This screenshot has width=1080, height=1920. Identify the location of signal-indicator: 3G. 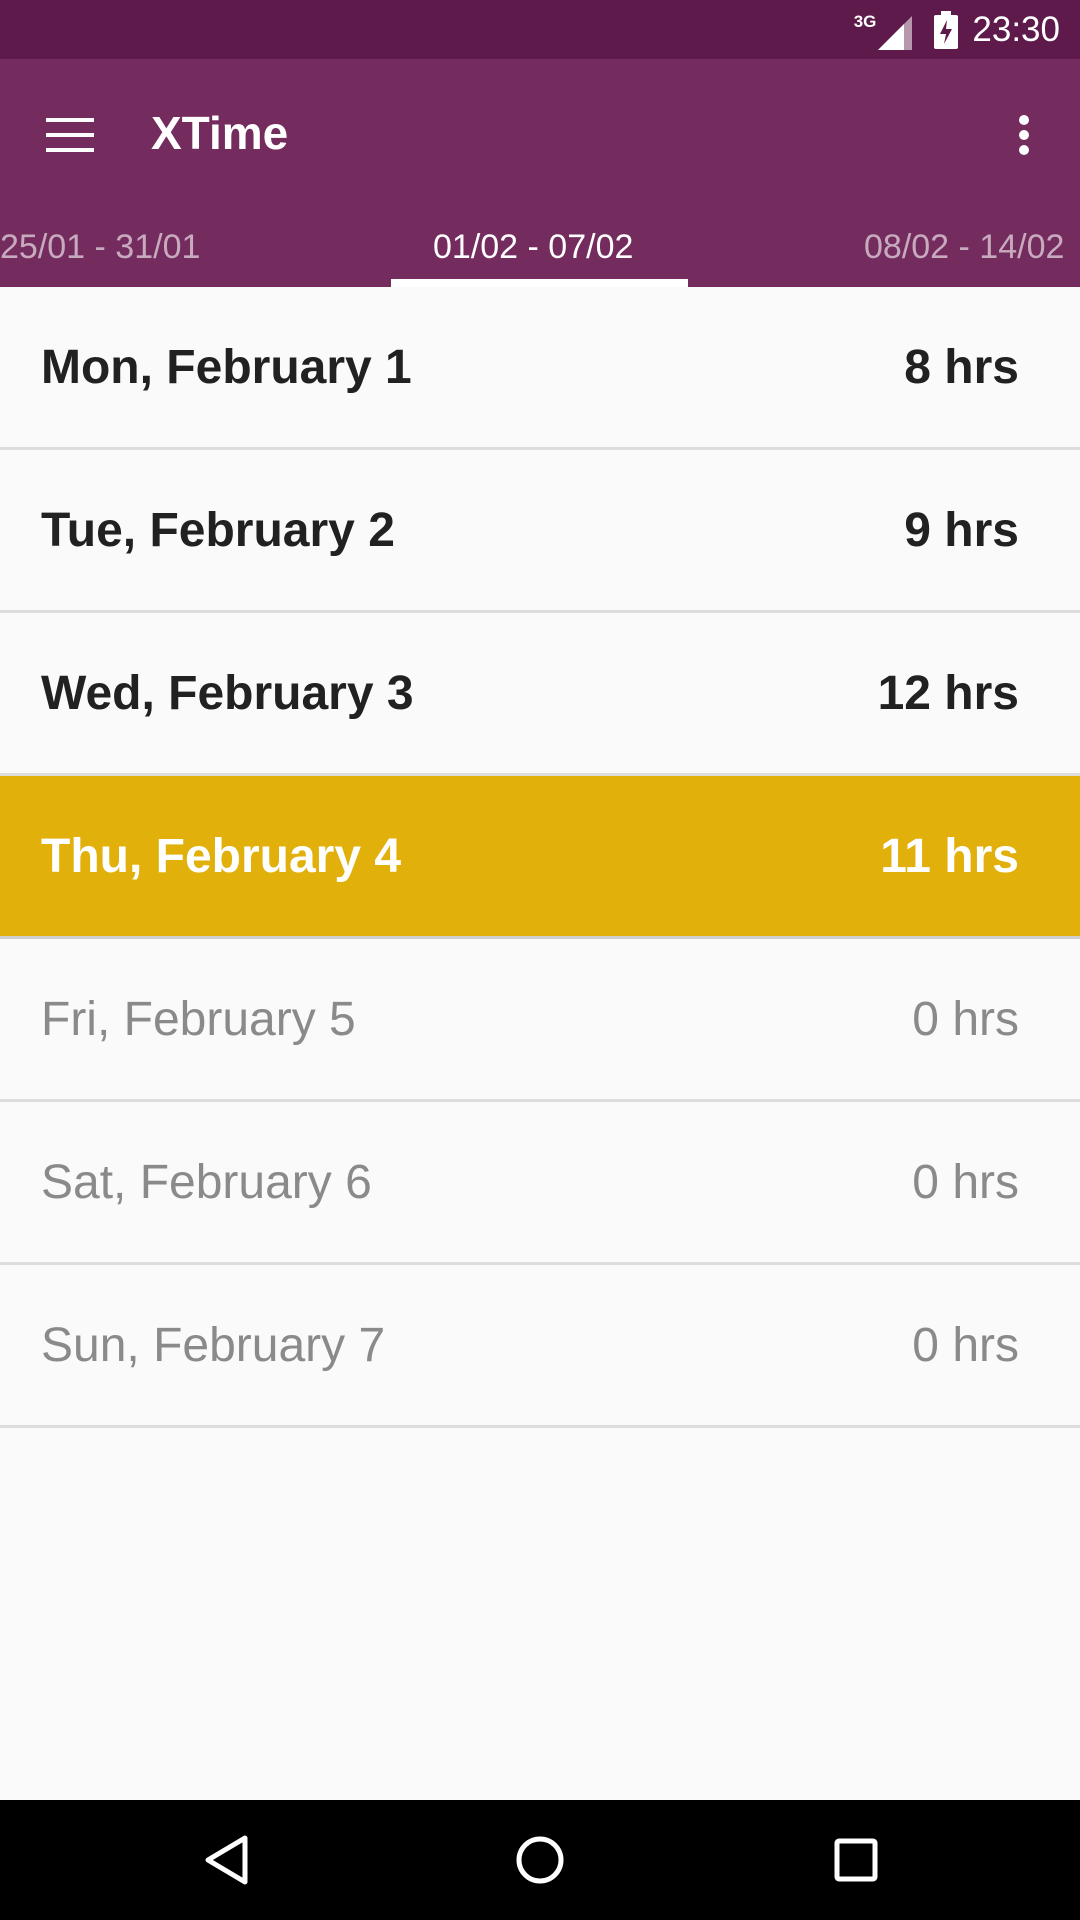
(883, 30).